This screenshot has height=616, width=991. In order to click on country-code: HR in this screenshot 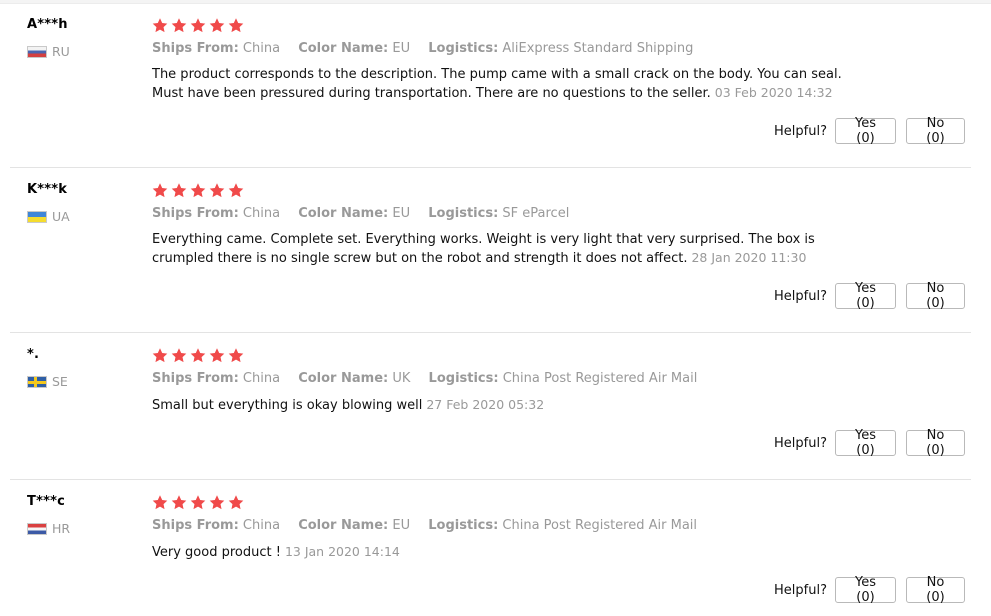, I will do `click(61, 528)`.